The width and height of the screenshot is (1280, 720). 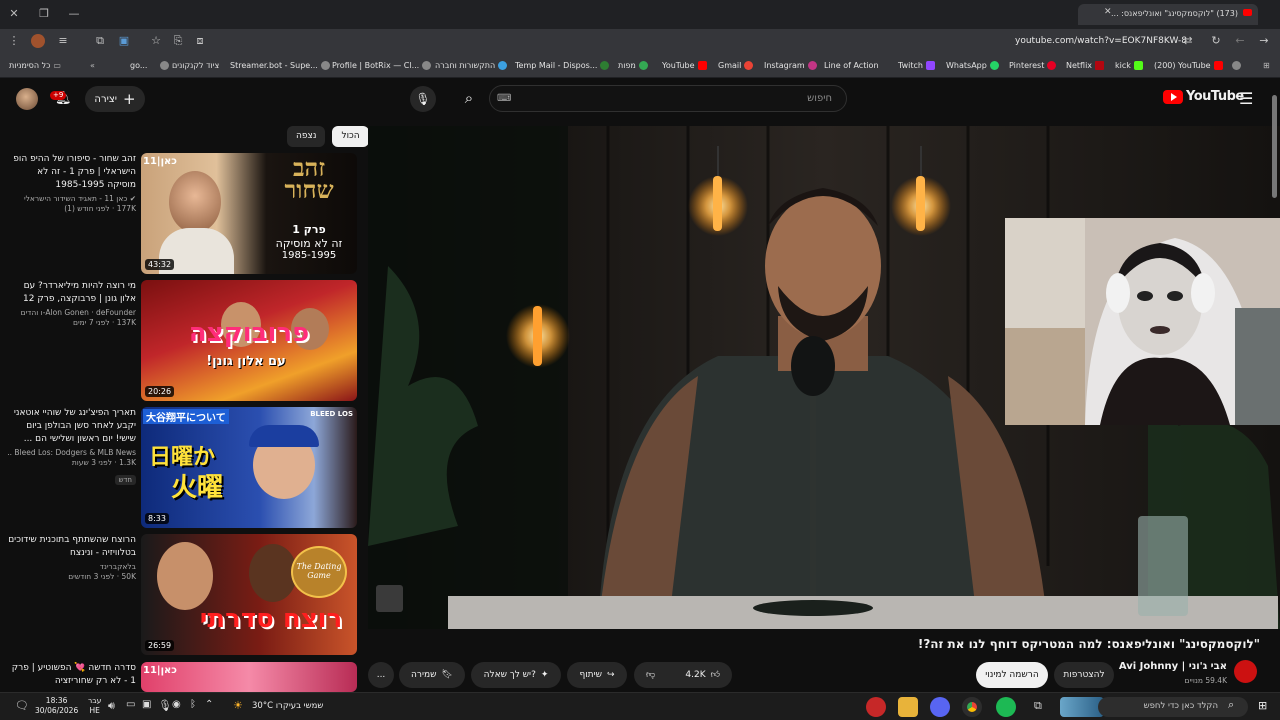 I want to click on bluetooth-icon: ᛒ, so click(x=193, y=704).